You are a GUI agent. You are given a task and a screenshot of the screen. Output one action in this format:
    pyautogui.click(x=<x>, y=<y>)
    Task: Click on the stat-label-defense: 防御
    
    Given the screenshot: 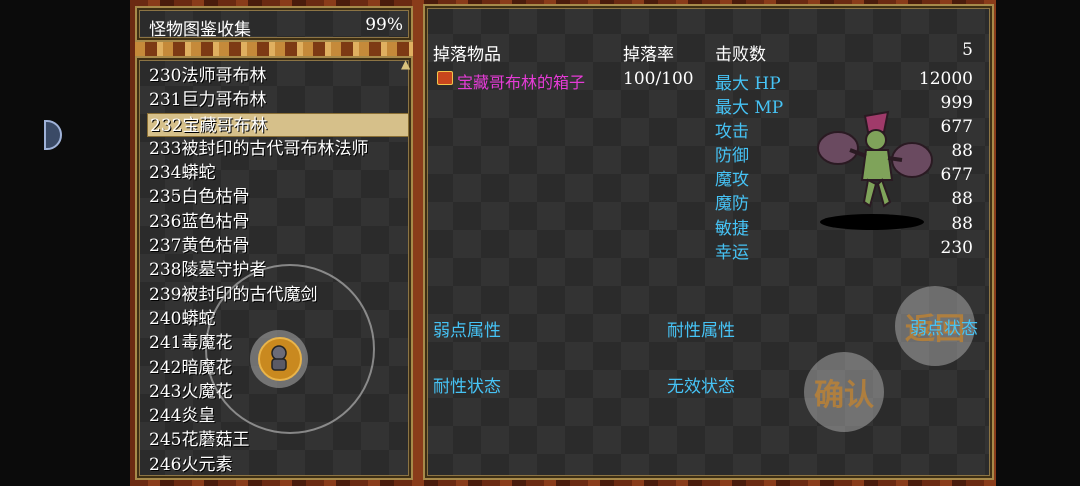 What is the action you would take?
    pyautogui.click(x=732, y=156)
    